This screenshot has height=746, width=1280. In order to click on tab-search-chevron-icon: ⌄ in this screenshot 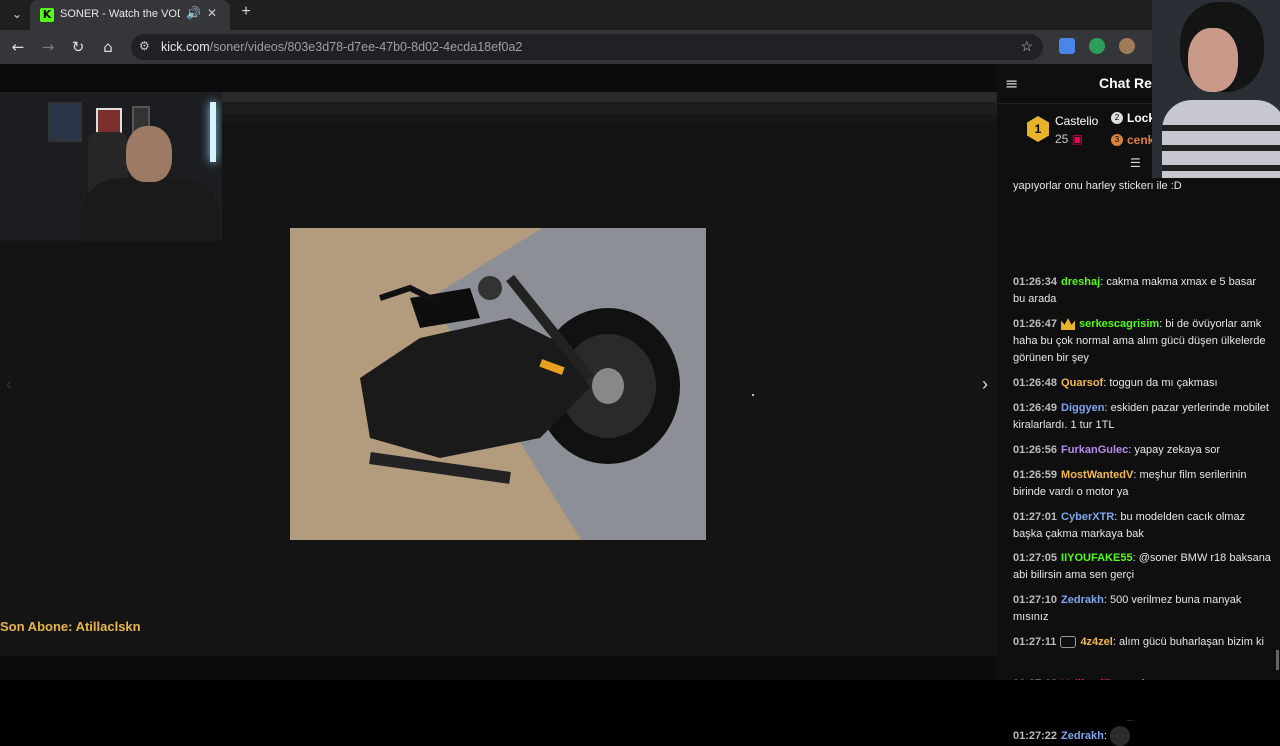, I will do `click(17, 14)`.